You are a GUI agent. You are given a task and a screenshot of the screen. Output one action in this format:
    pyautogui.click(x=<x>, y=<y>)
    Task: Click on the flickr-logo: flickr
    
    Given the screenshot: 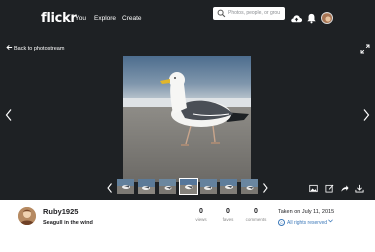 What is the action you would take?
    pyautogui.click(x=59, y=19)
    